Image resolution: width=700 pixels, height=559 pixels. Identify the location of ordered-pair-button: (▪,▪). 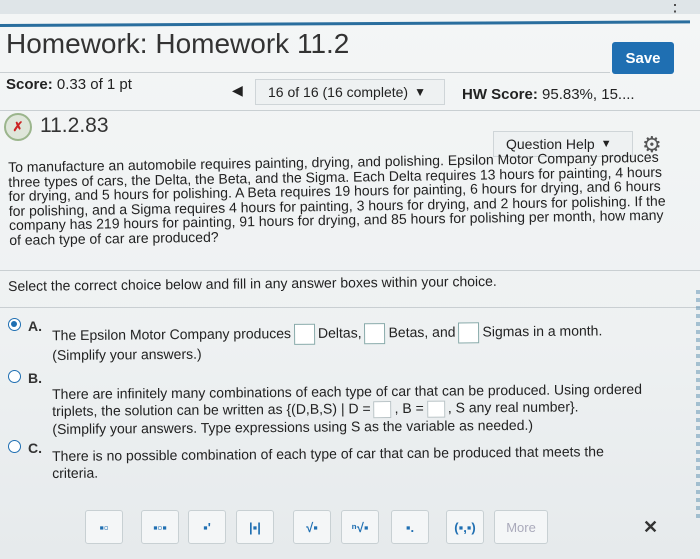
(465, 527).